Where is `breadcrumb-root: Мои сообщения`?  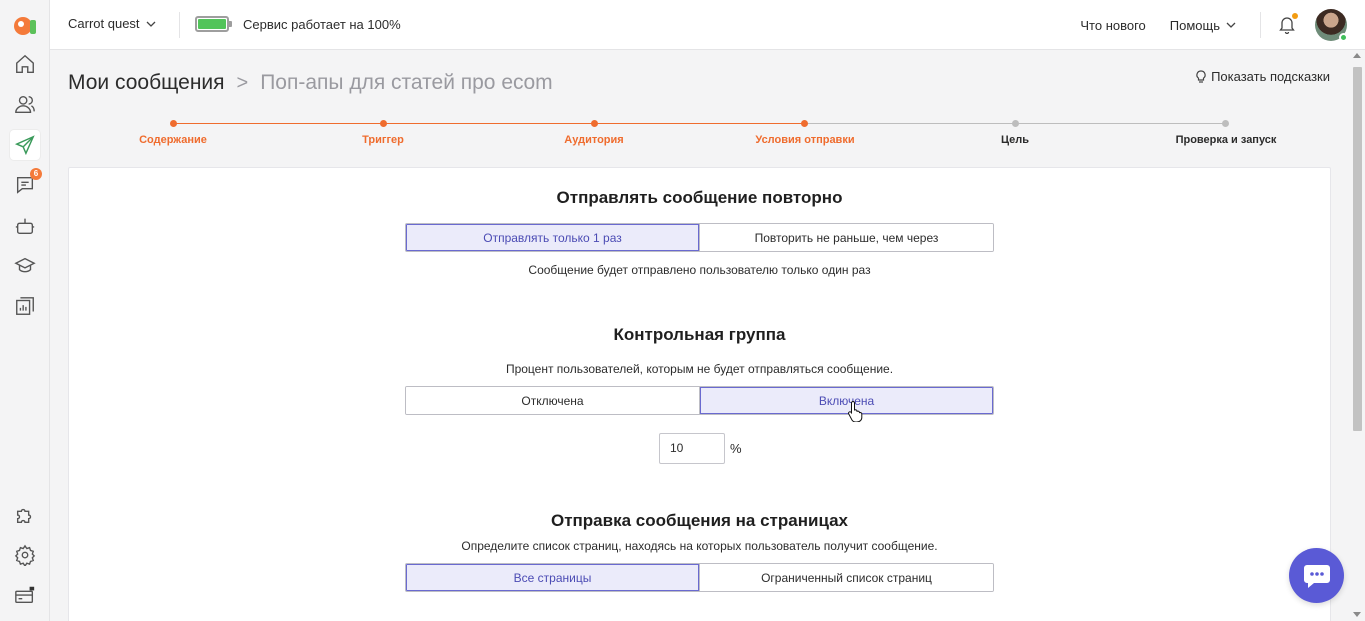
breadcrumb-root: Мои сообщения is located at coordinates (146, 83).